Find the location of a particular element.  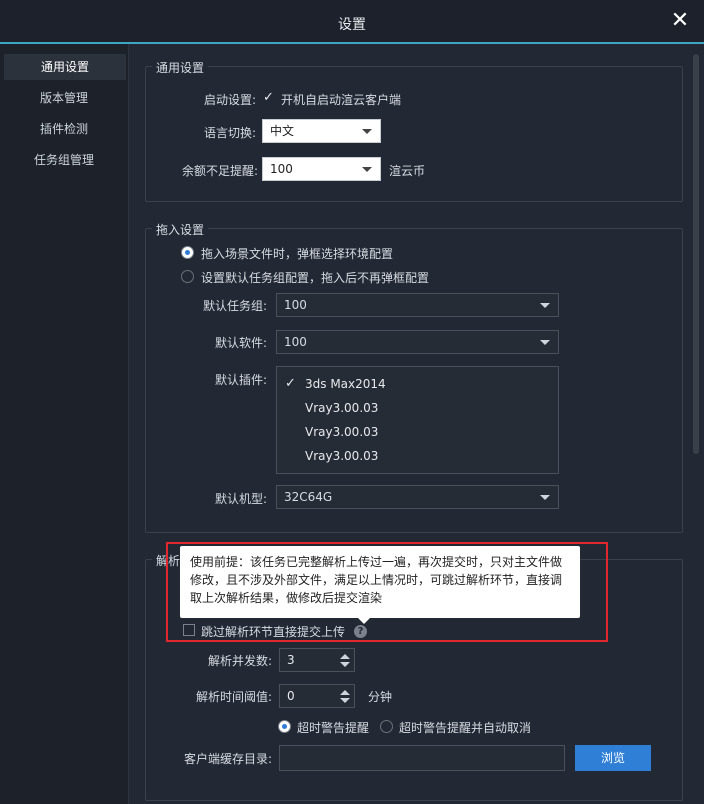

machine-label: 默认机型: is located at coordinates (241, 499).